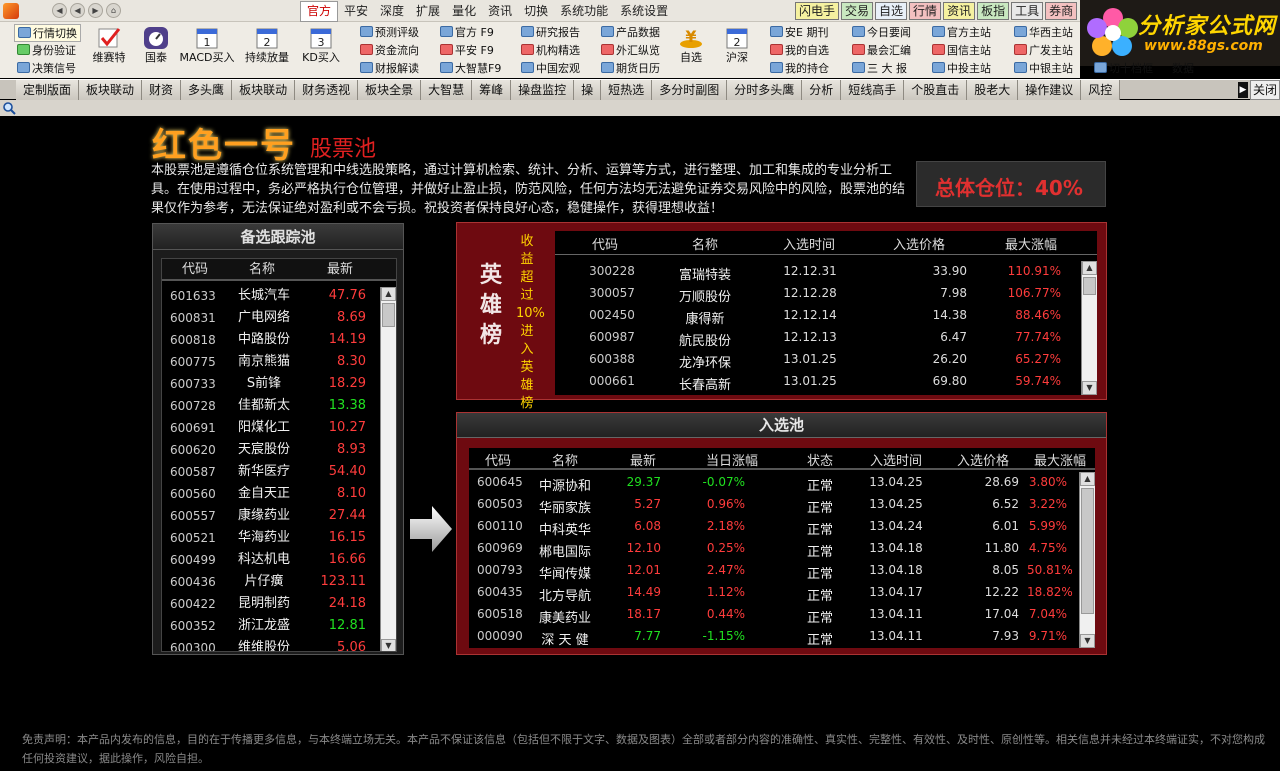 This screenshot has height=771, width=1280. I want to click on toolbar-link: 预测评级, so click(389, 33).